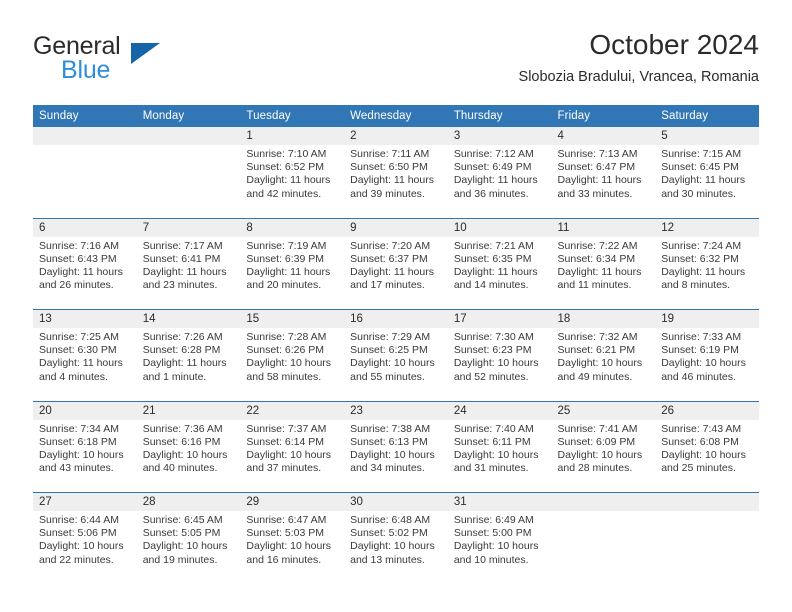 The image size is (792, 612). Describe the element at coordinates (285, 350) in the screenshot. I see `sunset-text: Sunset: 6:26 PM` at that location.